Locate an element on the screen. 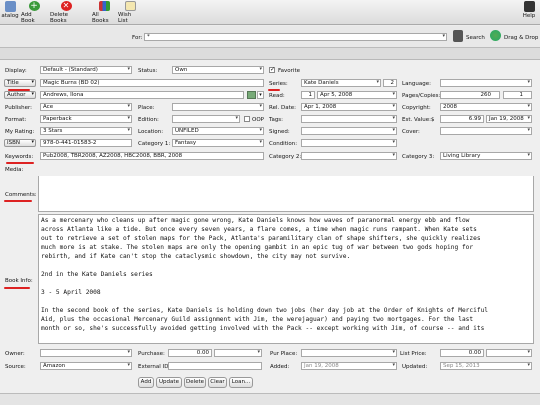  bookinfo-line: 3 - 5 April 2008 is located at coordinates (71, 292).